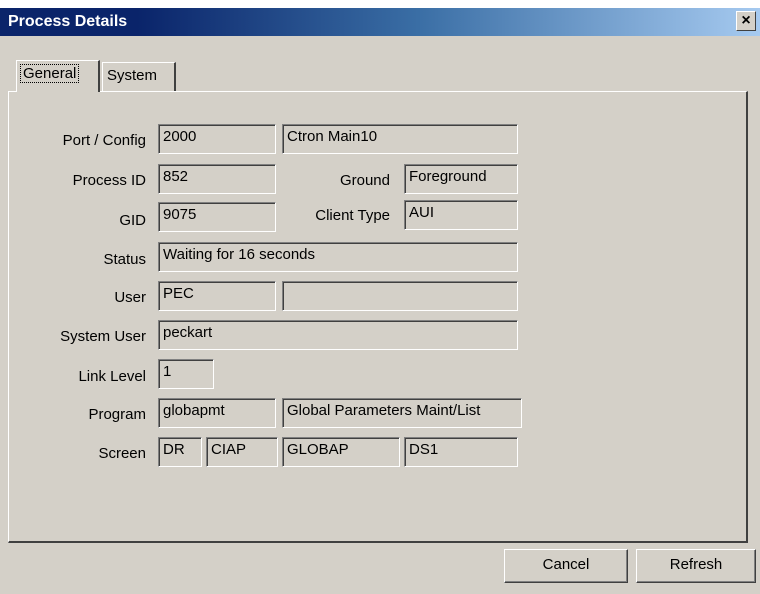  What do you see at coordinates (180, 452) in the screenshot?
I see `screen-field-1: DR` at bounding box center [180, 452].